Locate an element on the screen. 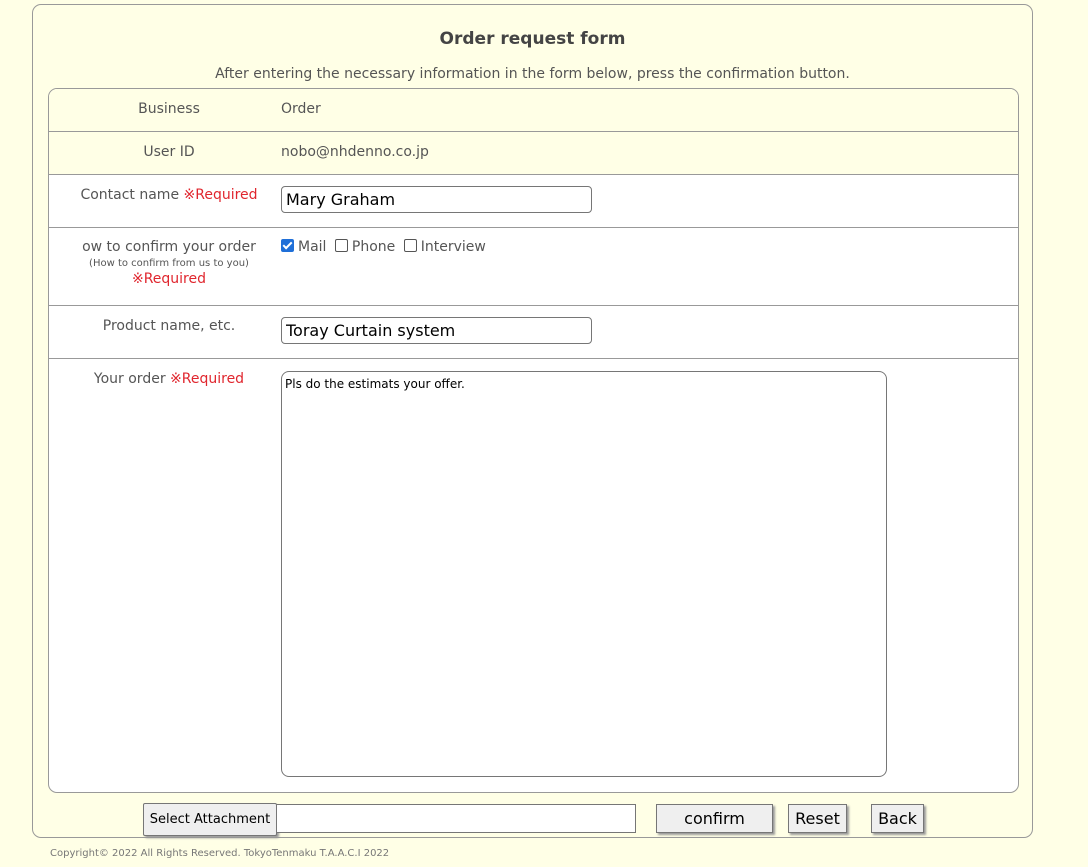  mail-checkbox is located at coordinates (287, 245).